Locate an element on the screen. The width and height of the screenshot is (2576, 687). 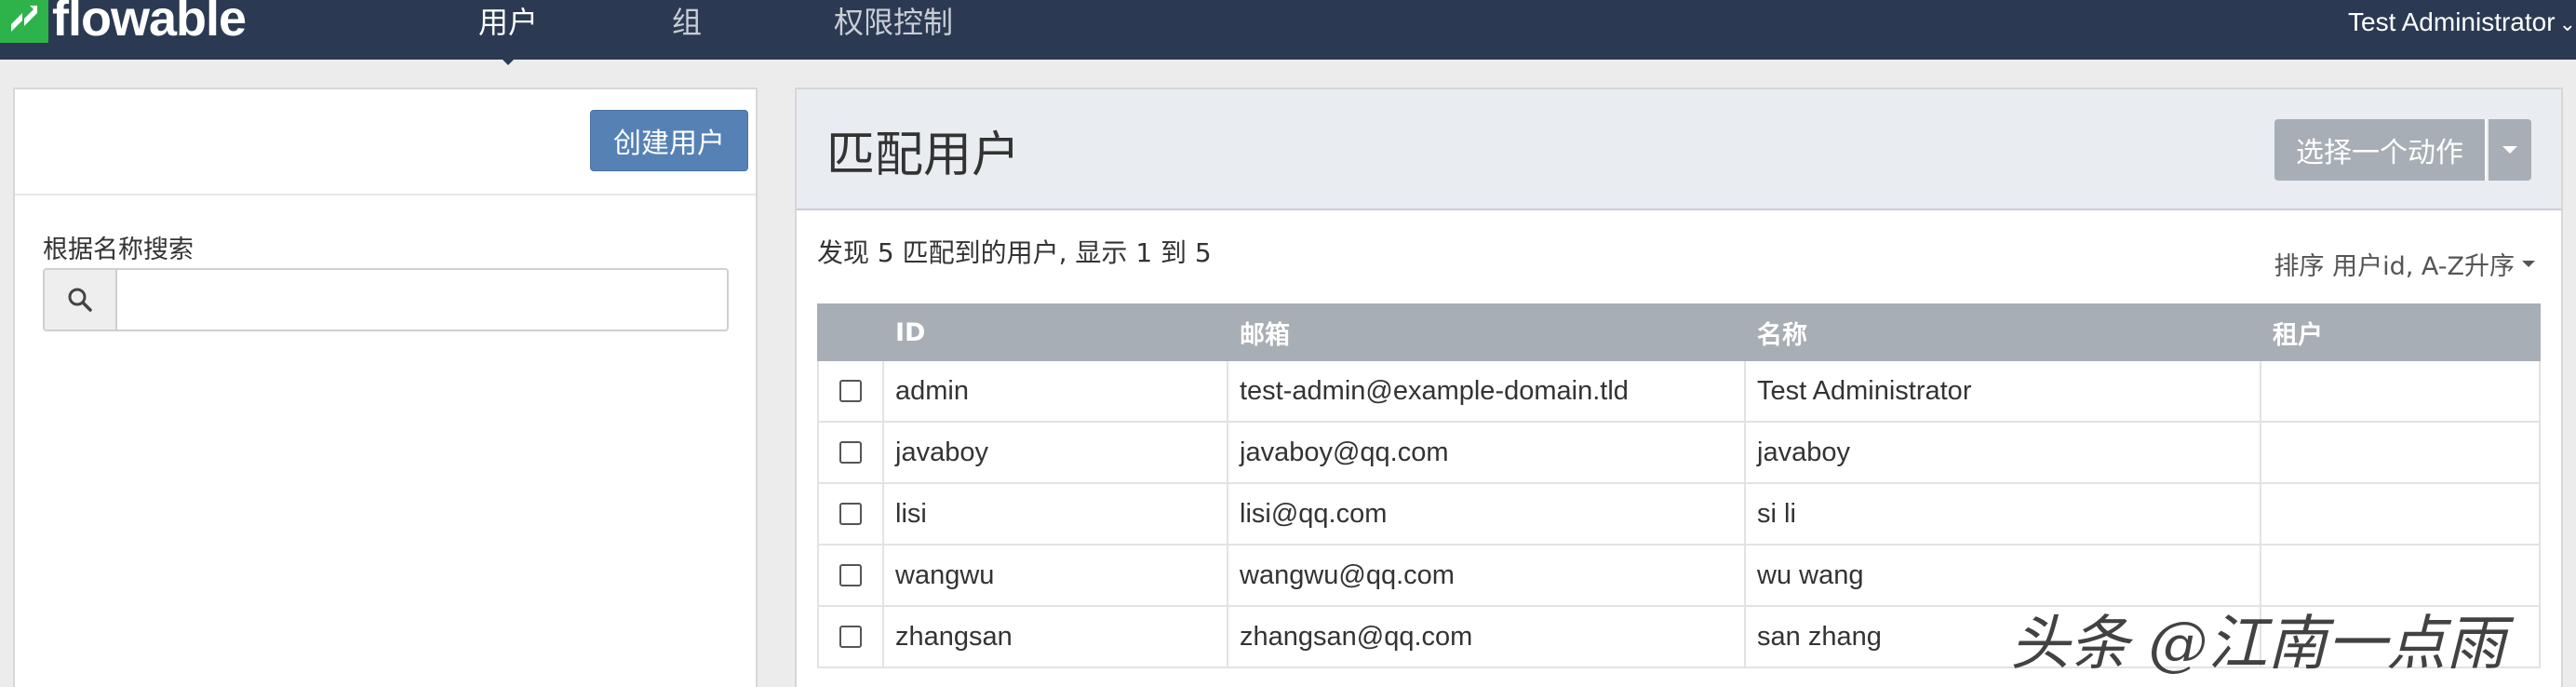
cell-id: lisi is located at coordinates (1056, 514).